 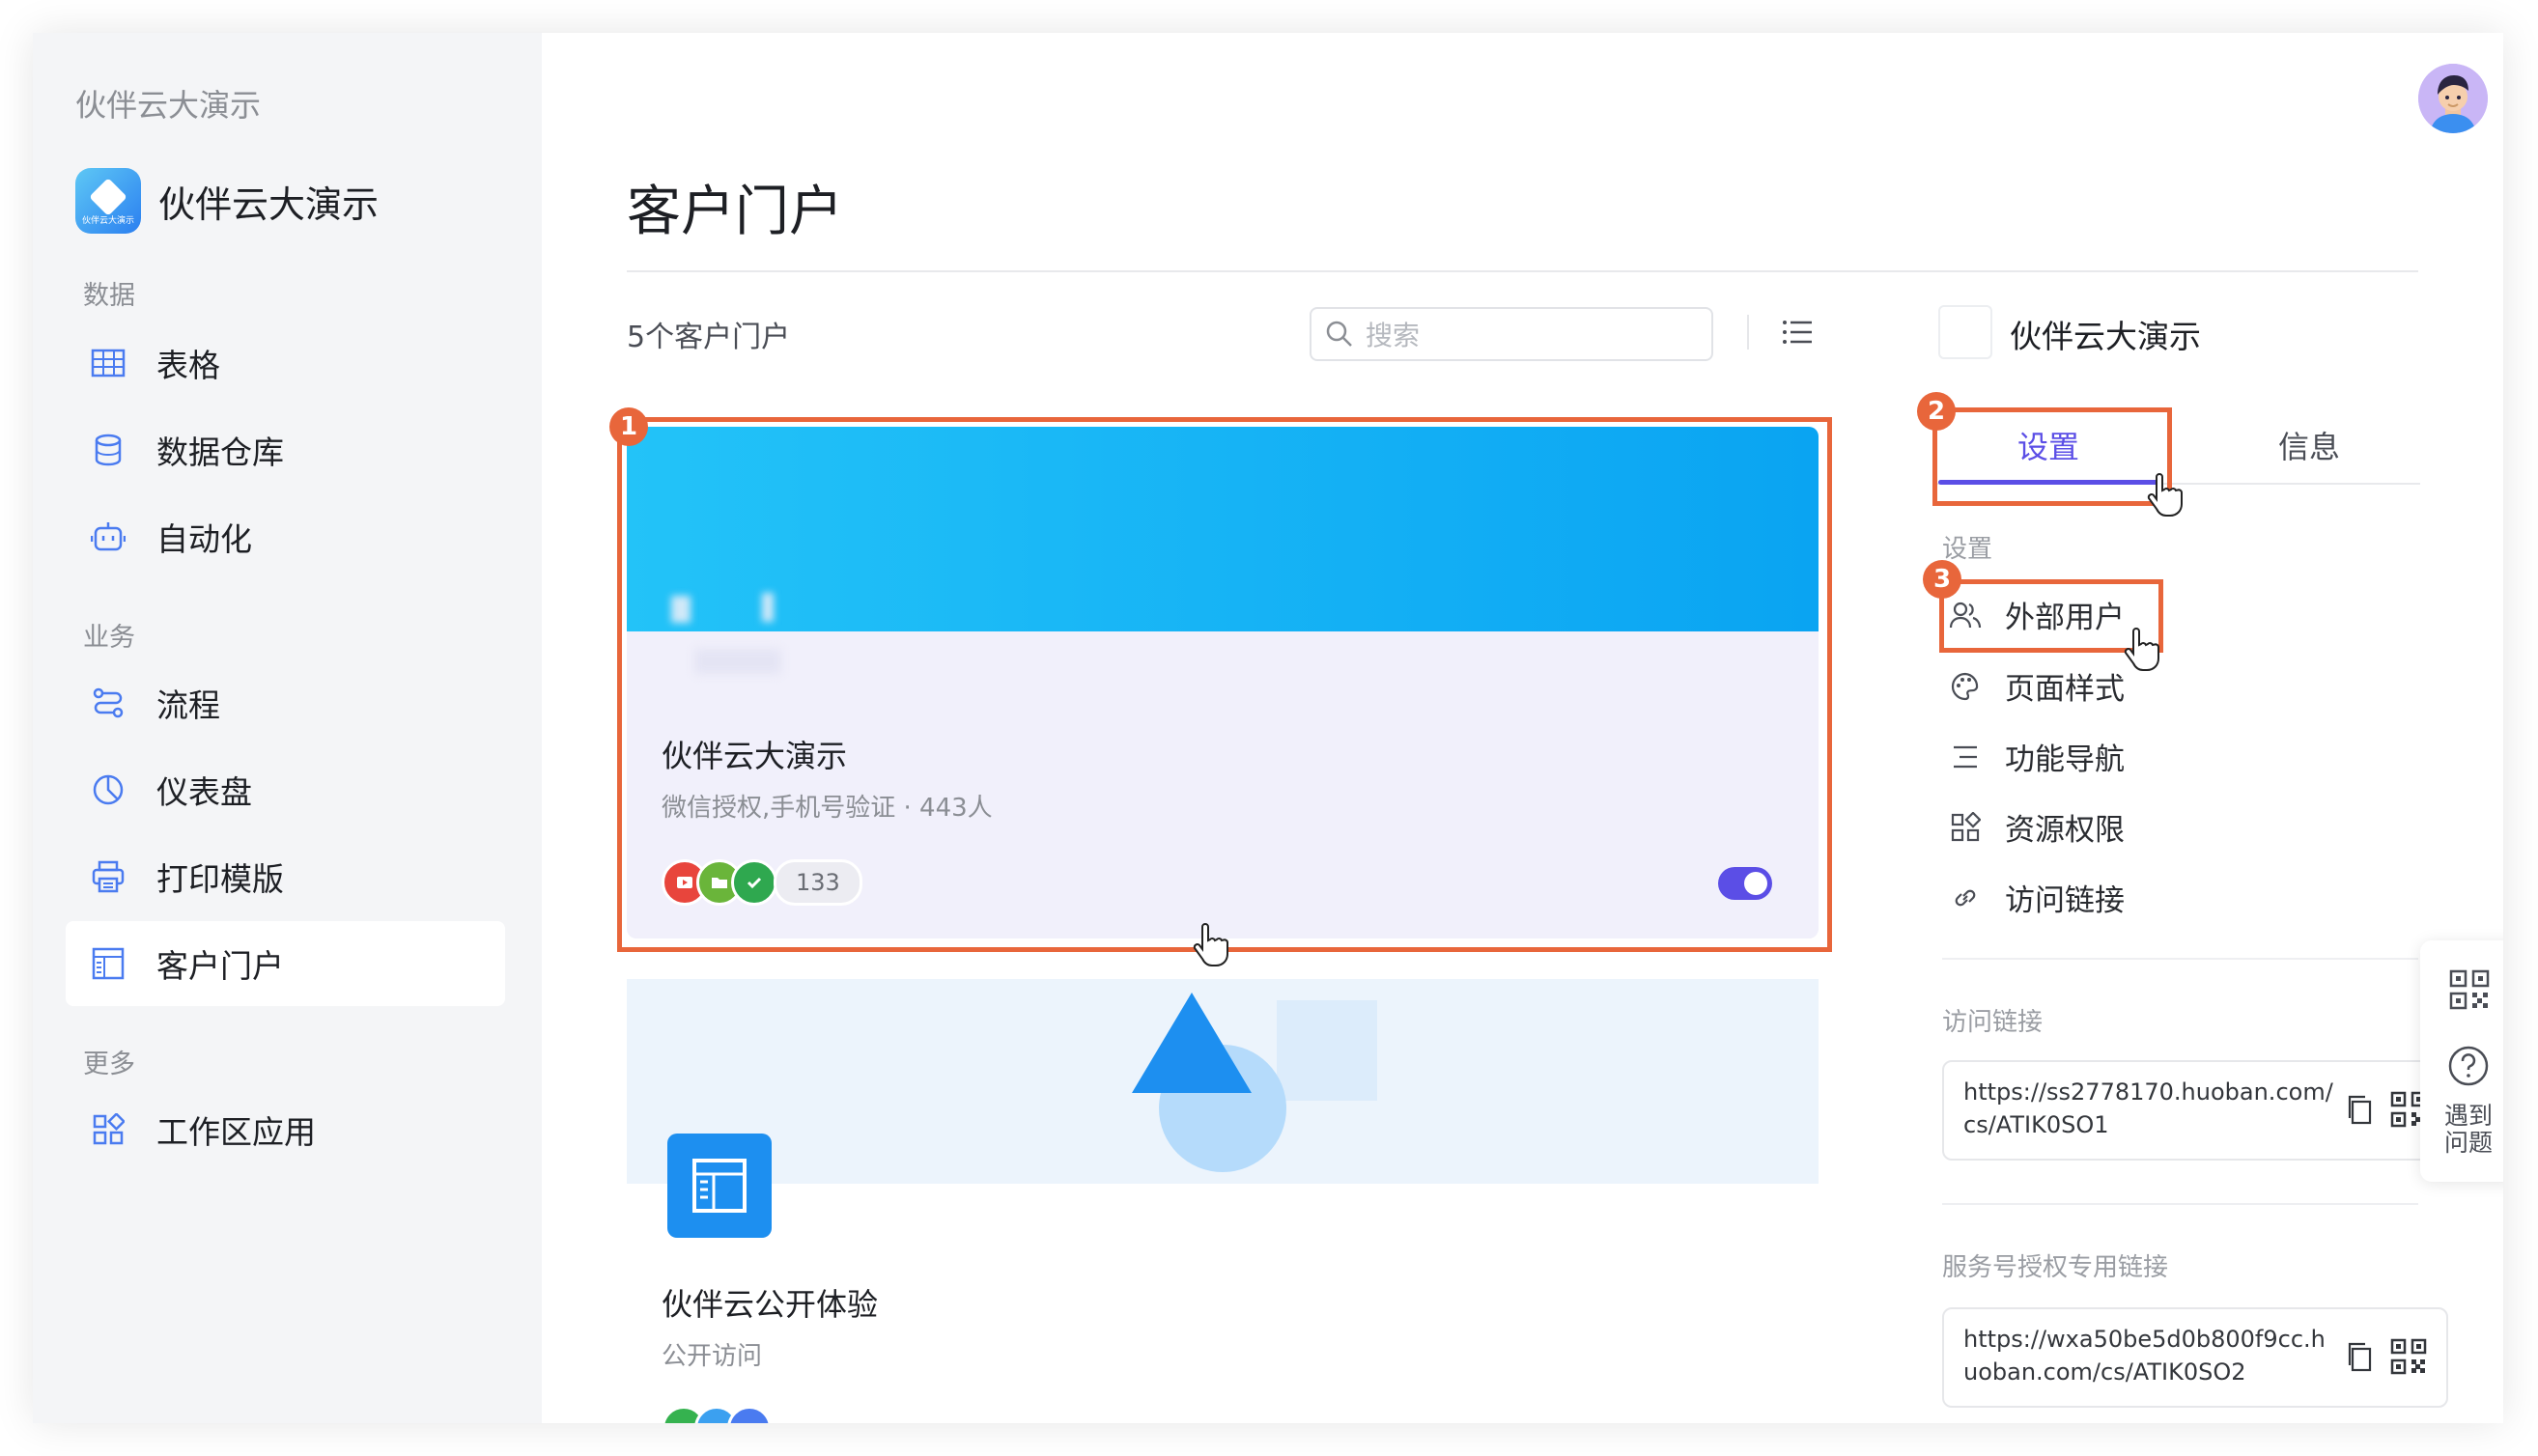 I want to click on apps-icon, so click(x=108, y=1129).